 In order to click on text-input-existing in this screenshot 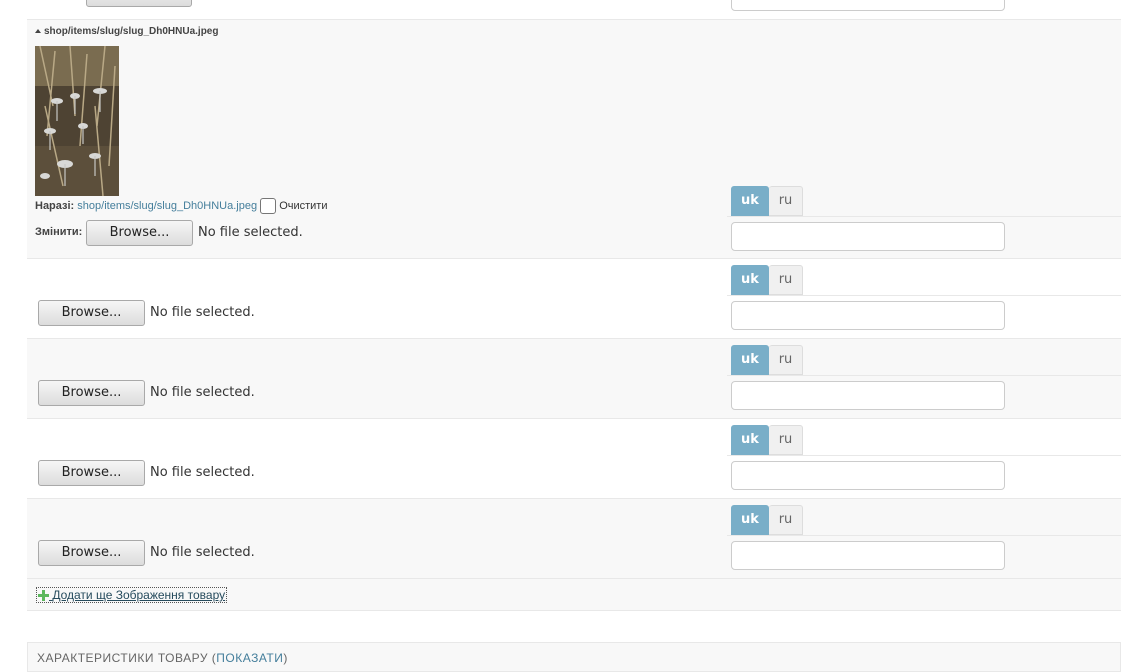, I will do `click(868, 236)`.